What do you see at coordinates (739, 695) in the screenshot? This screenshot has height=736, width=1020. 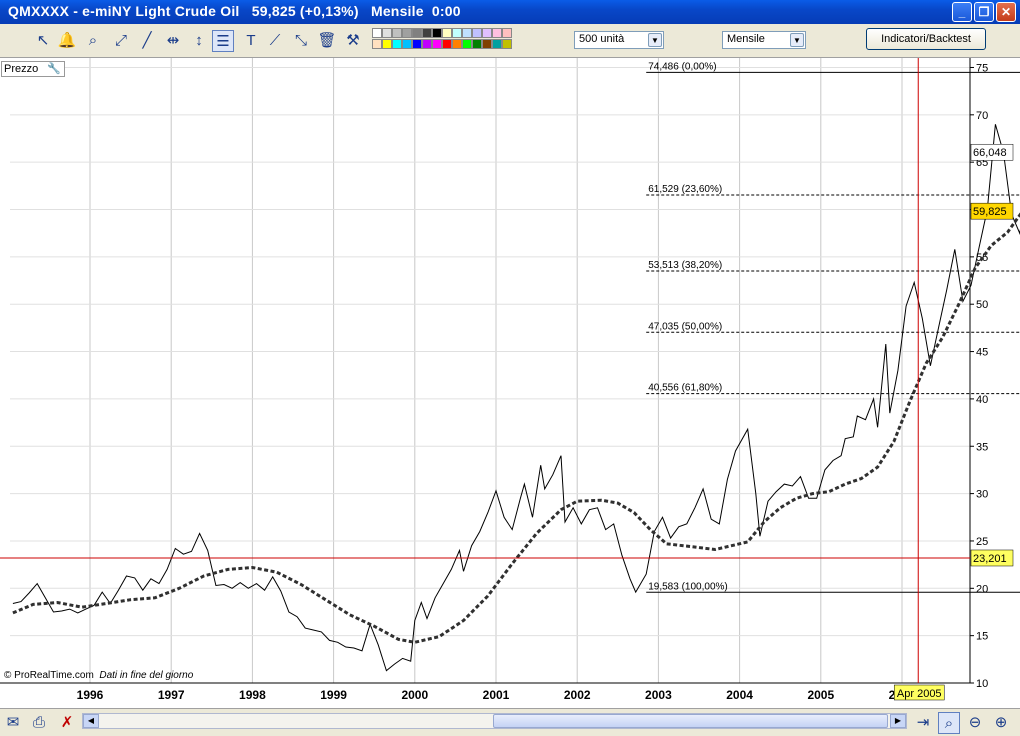 I see `x-tick-label: 2004` at bounding box center [739, 695].